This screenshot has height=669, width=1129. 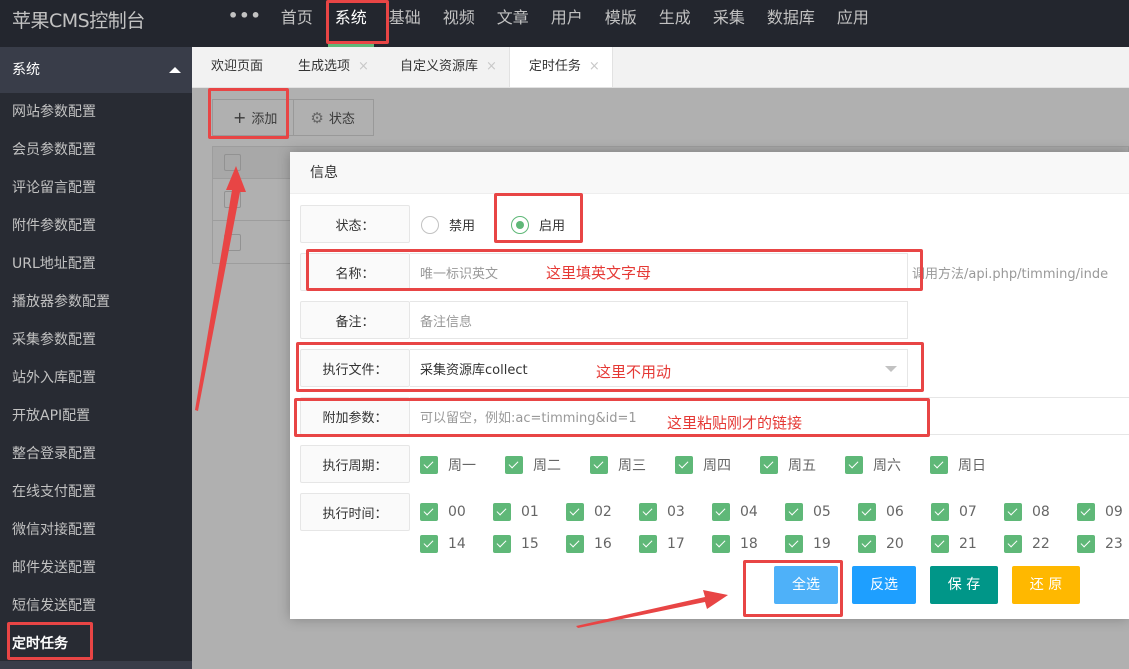 I want to click on status-radio-enabled: 启用, so click(x=538, y=224).